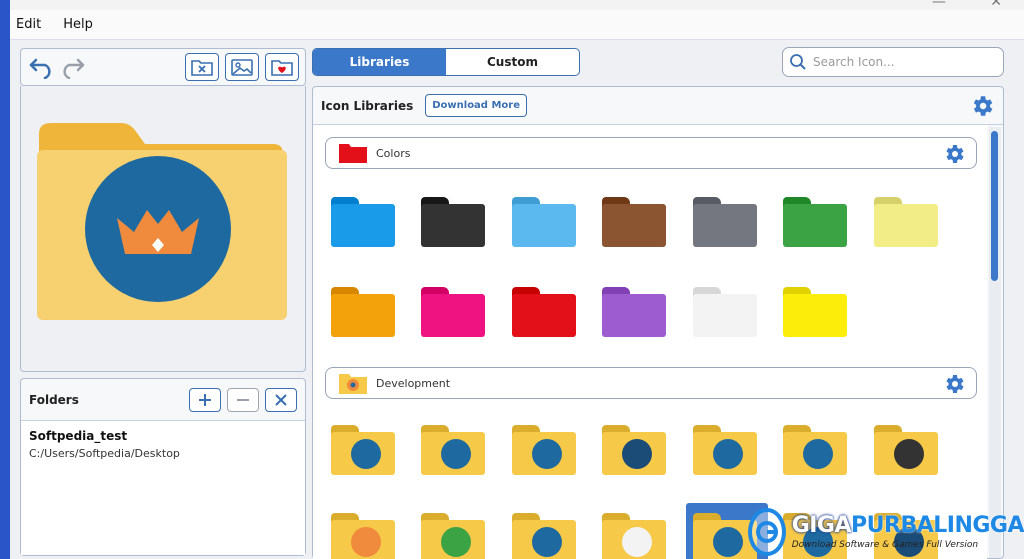 The image size is (1024, 559). I want to click on tab-libraries: Libraries, so click(379, 62).